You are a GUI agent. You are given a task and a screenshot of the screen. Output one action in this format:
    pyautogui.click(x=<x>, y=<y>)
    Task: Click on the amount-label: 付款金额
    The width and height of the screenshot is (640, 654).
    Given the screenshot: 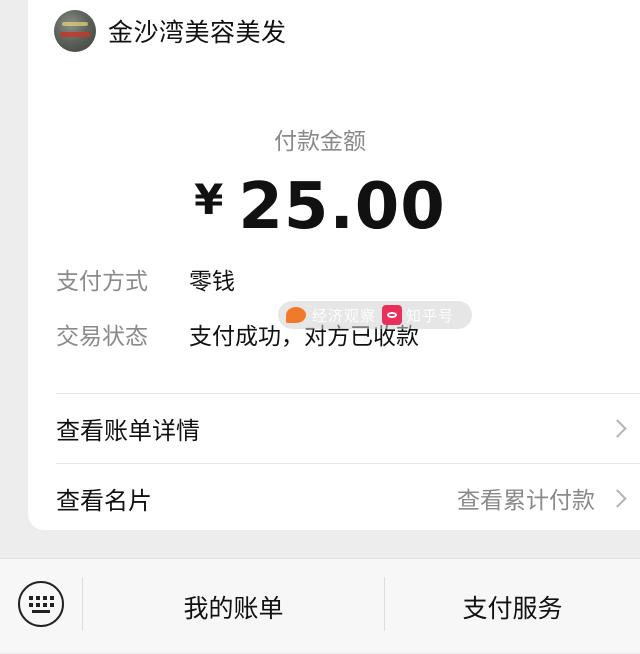 What is the action you would take?
    pyautogui.click(x=320, y=142)
    